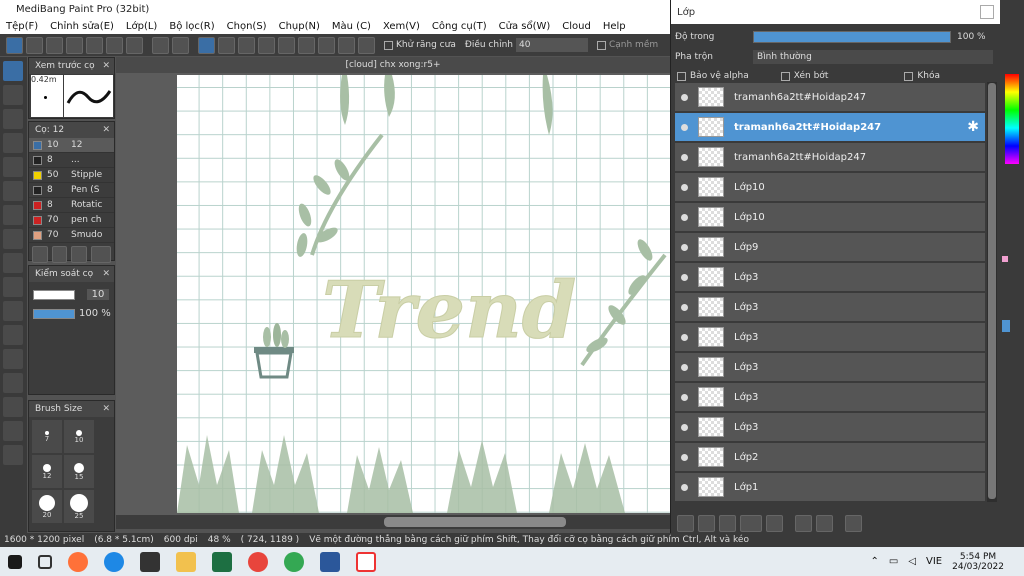  I want to click on brush-list-item: 50 Stipple, so click(71, 175).